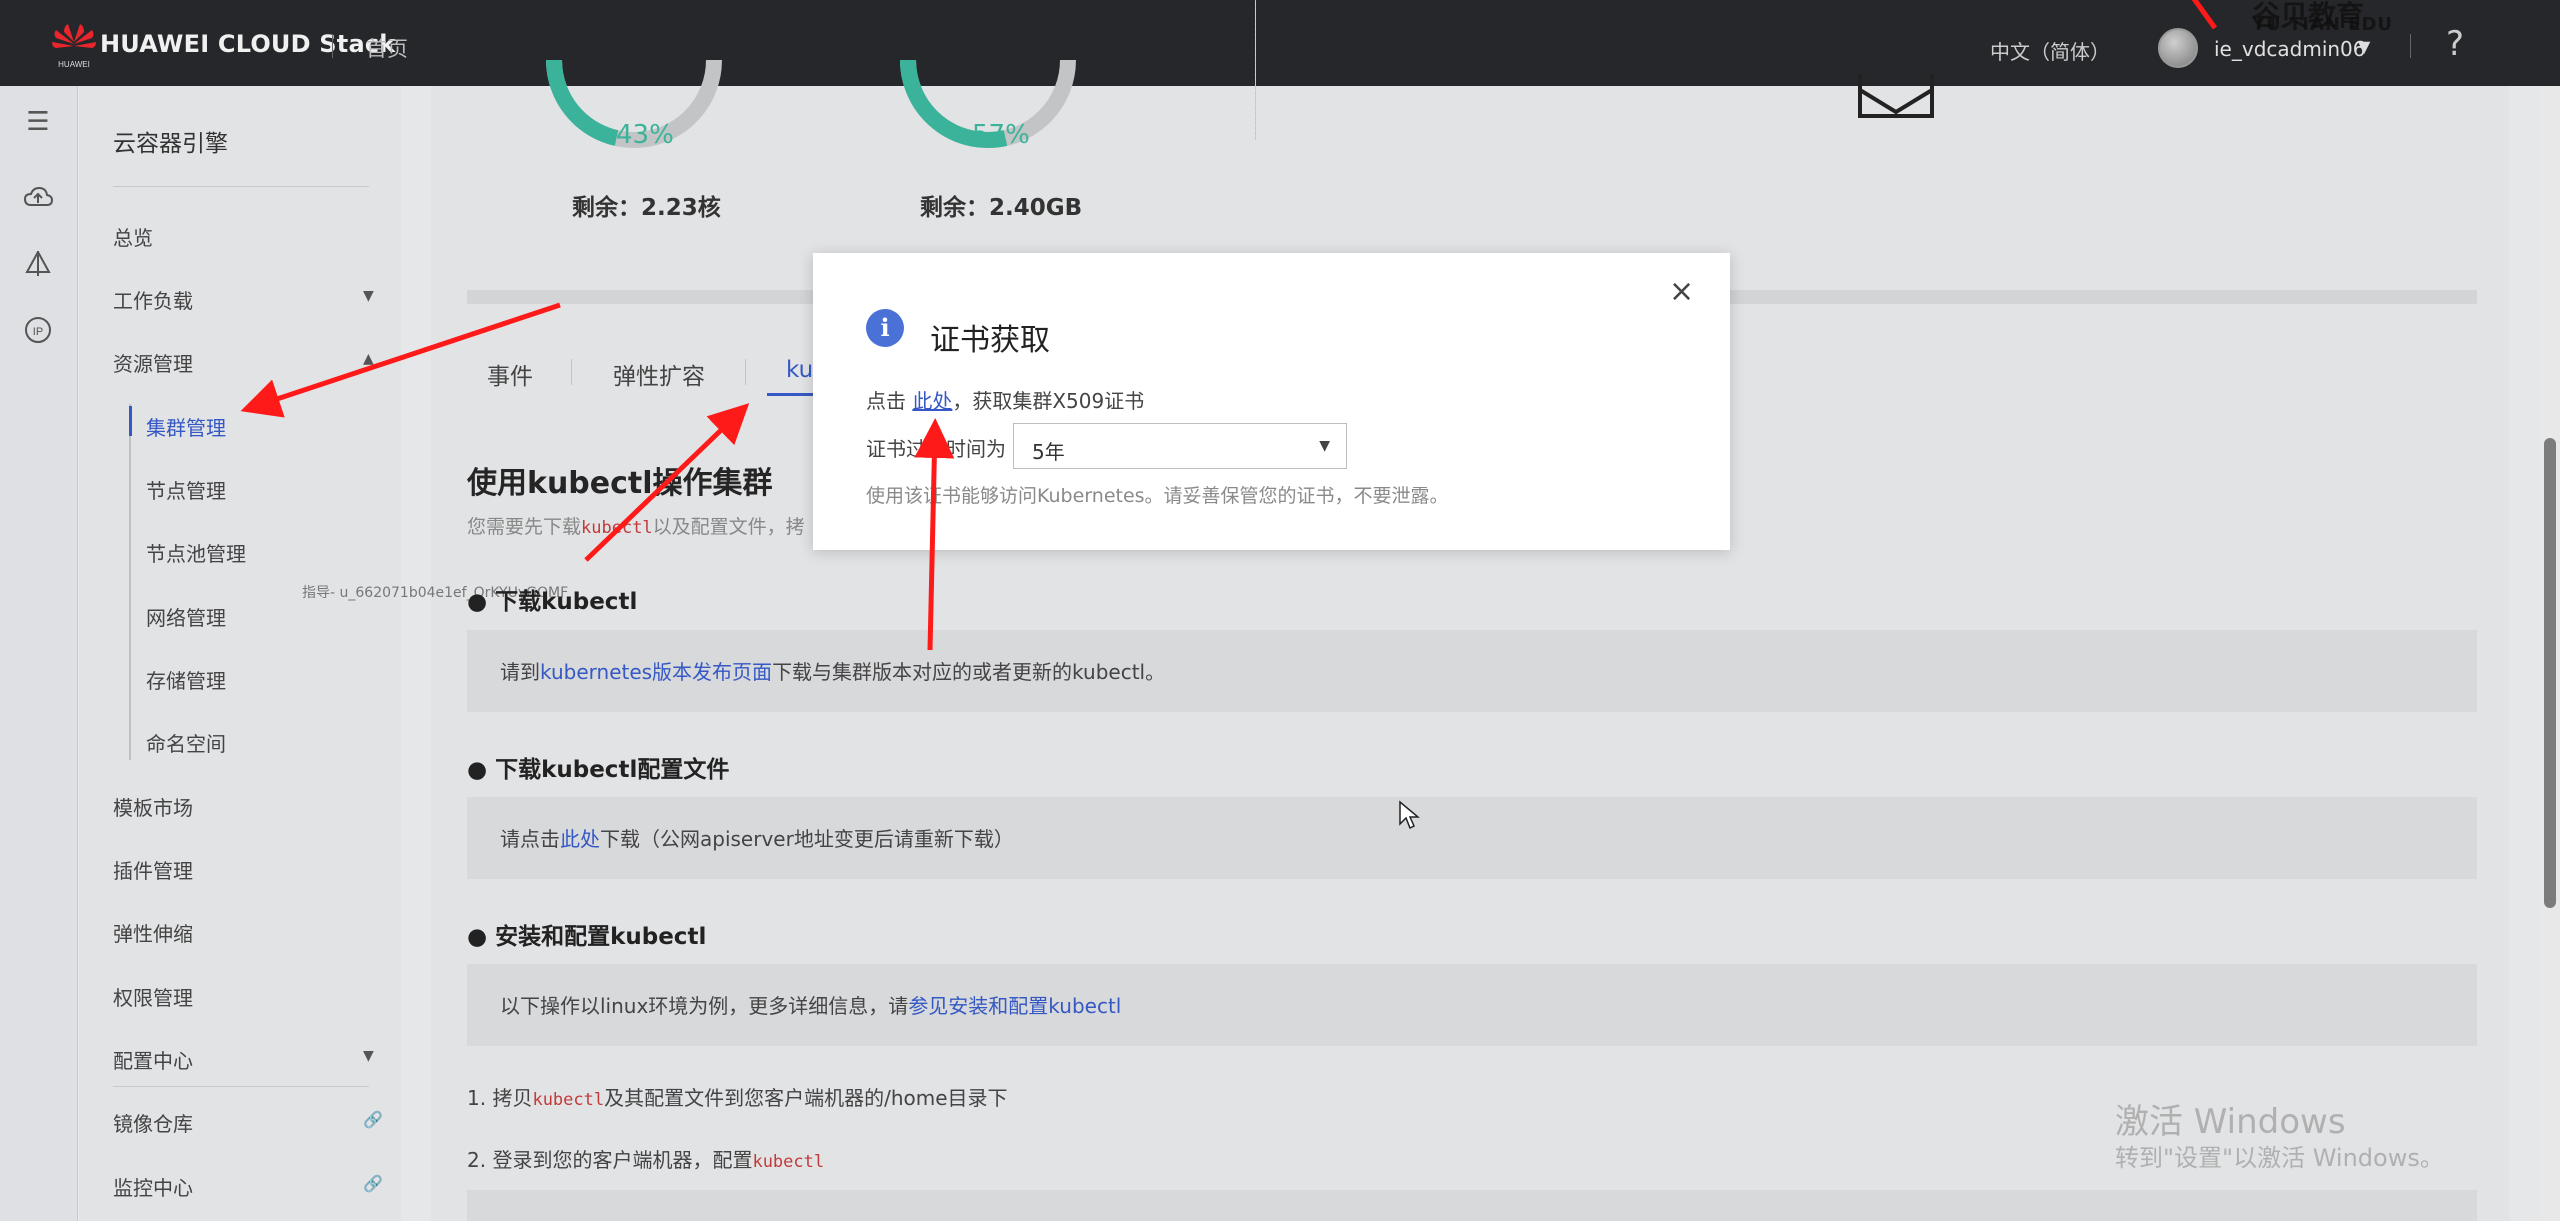  I want to click on download-config-text: 请点击此处下载（公网apiserver地址变更后请重新下载）, so click(757, 837).